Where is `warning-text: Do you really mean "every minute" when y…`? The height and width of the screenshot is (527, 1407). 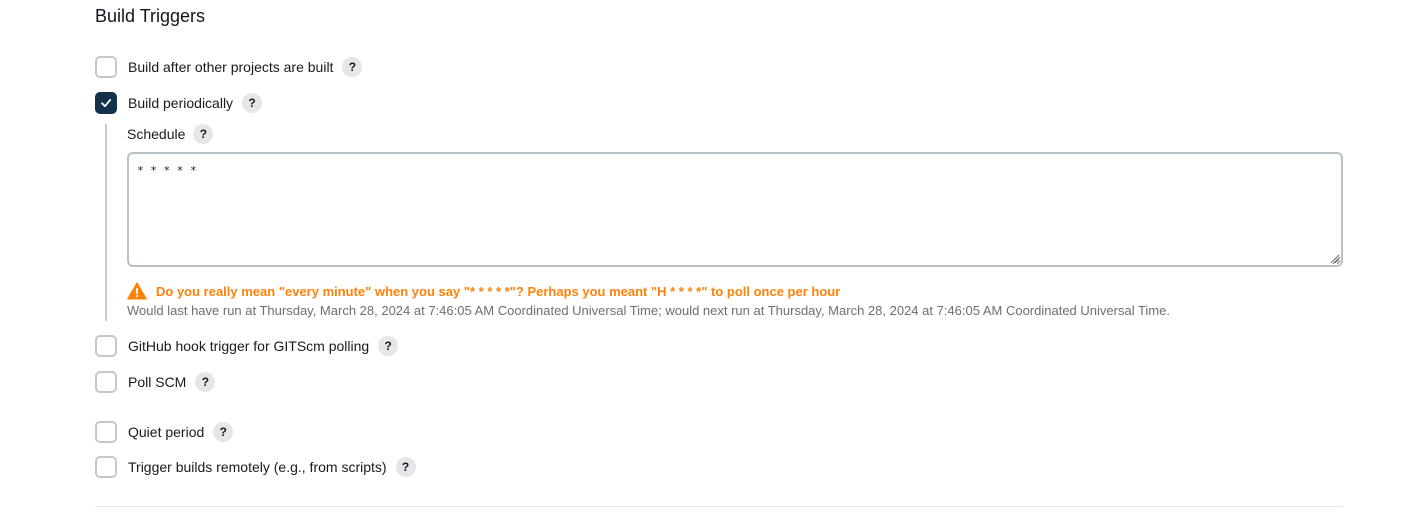 warning-text: Do you really mean "every minute" when y… is located at coordinates (498, 291).